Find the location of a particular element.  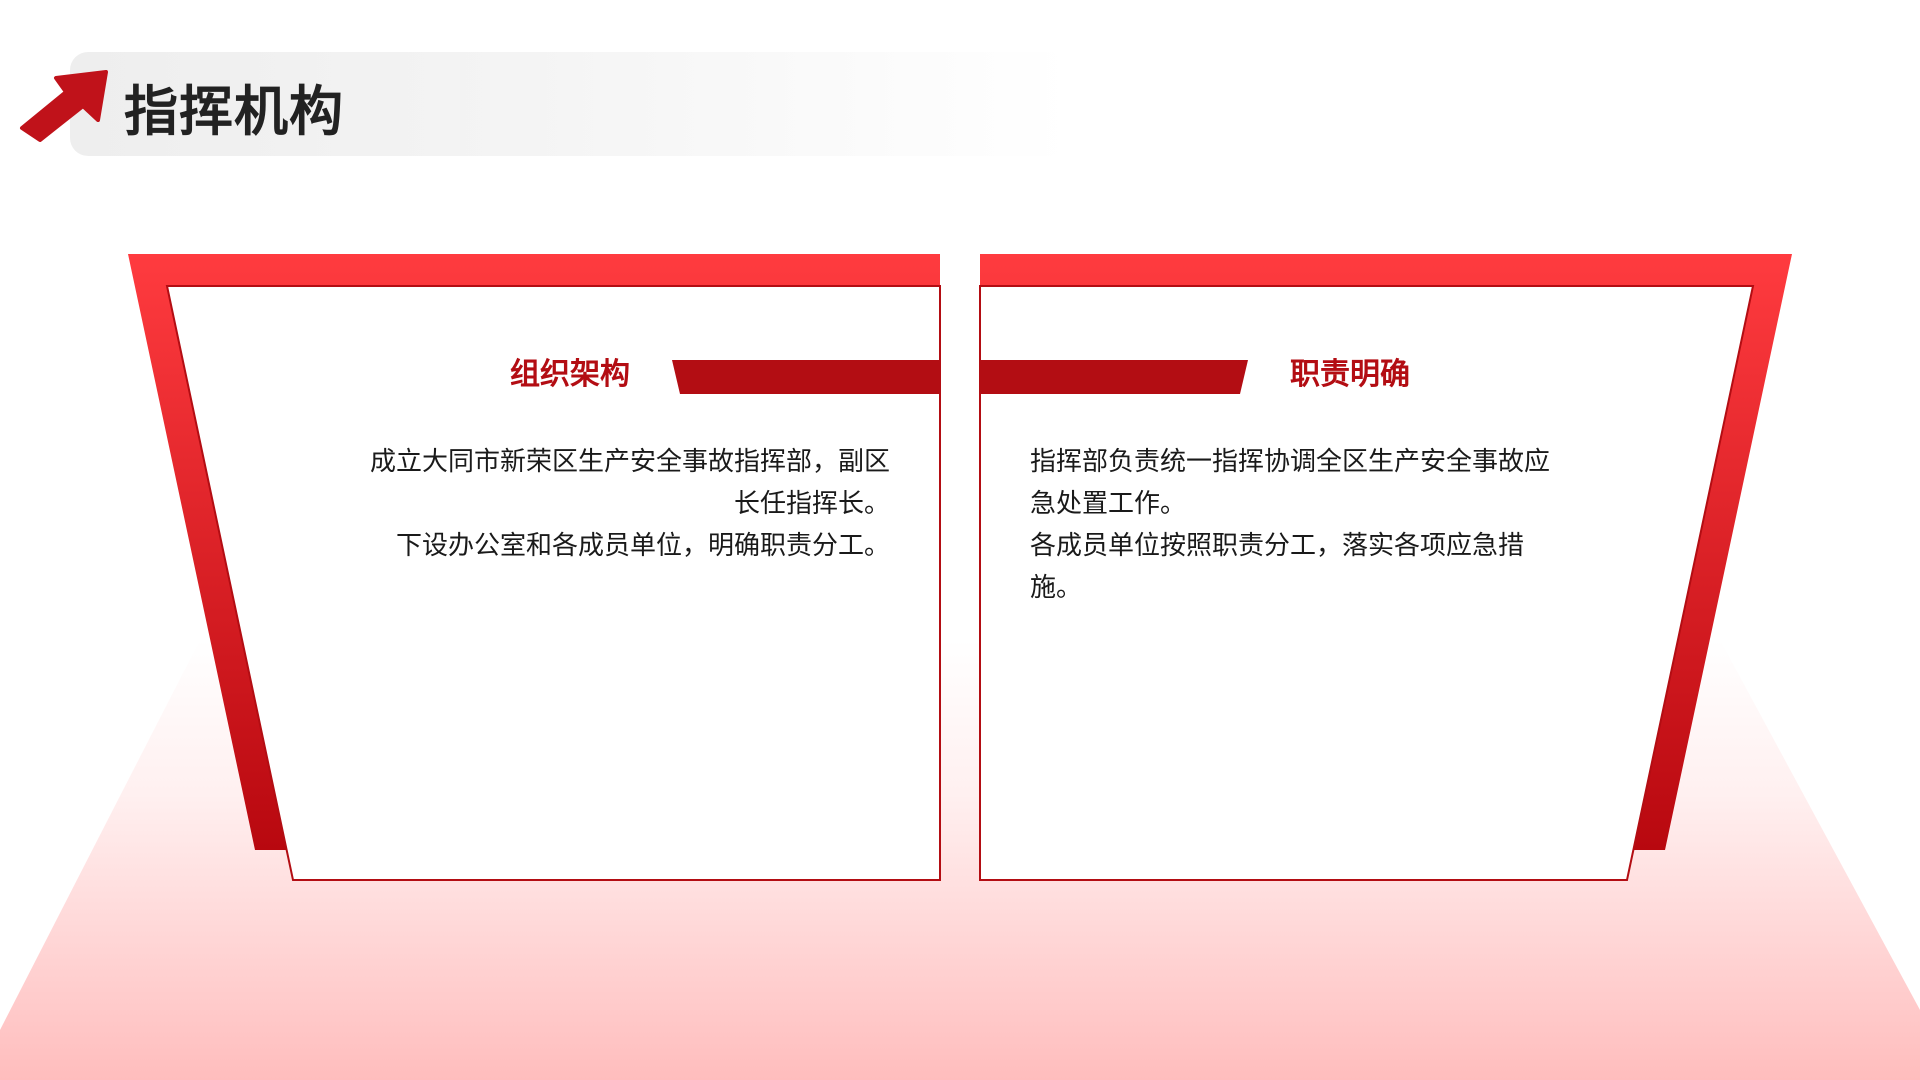

card-left-line: 成立大同市新荣区生产安全事故指挥部，副区 is located at coordinates (629, 462).